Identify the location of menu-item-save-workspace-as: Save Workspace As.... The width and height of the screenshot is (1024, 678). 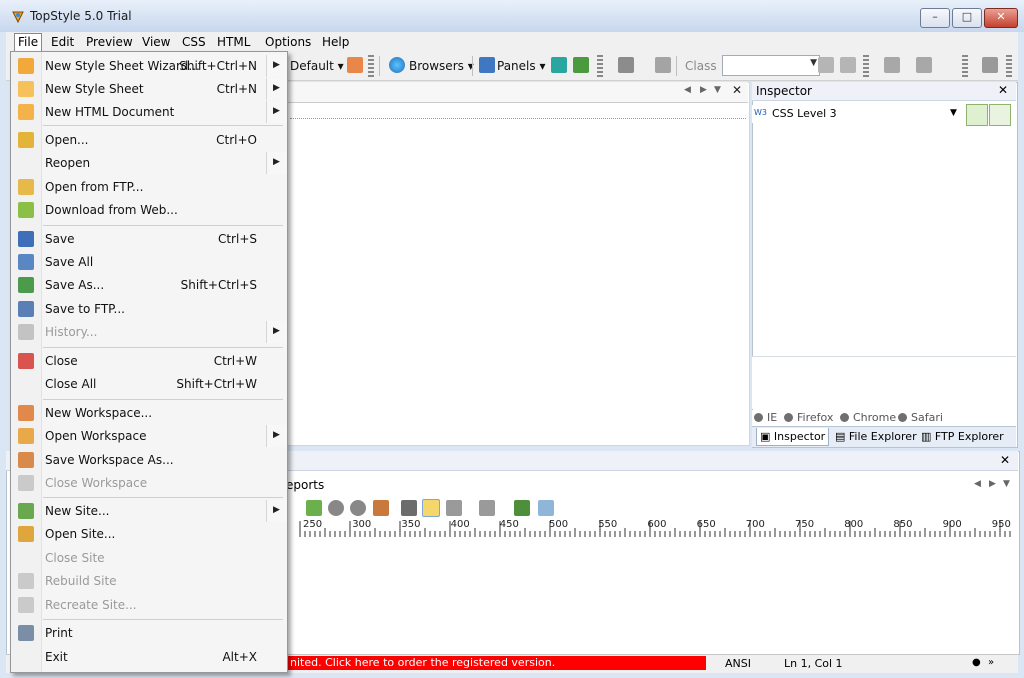
(149, 460).